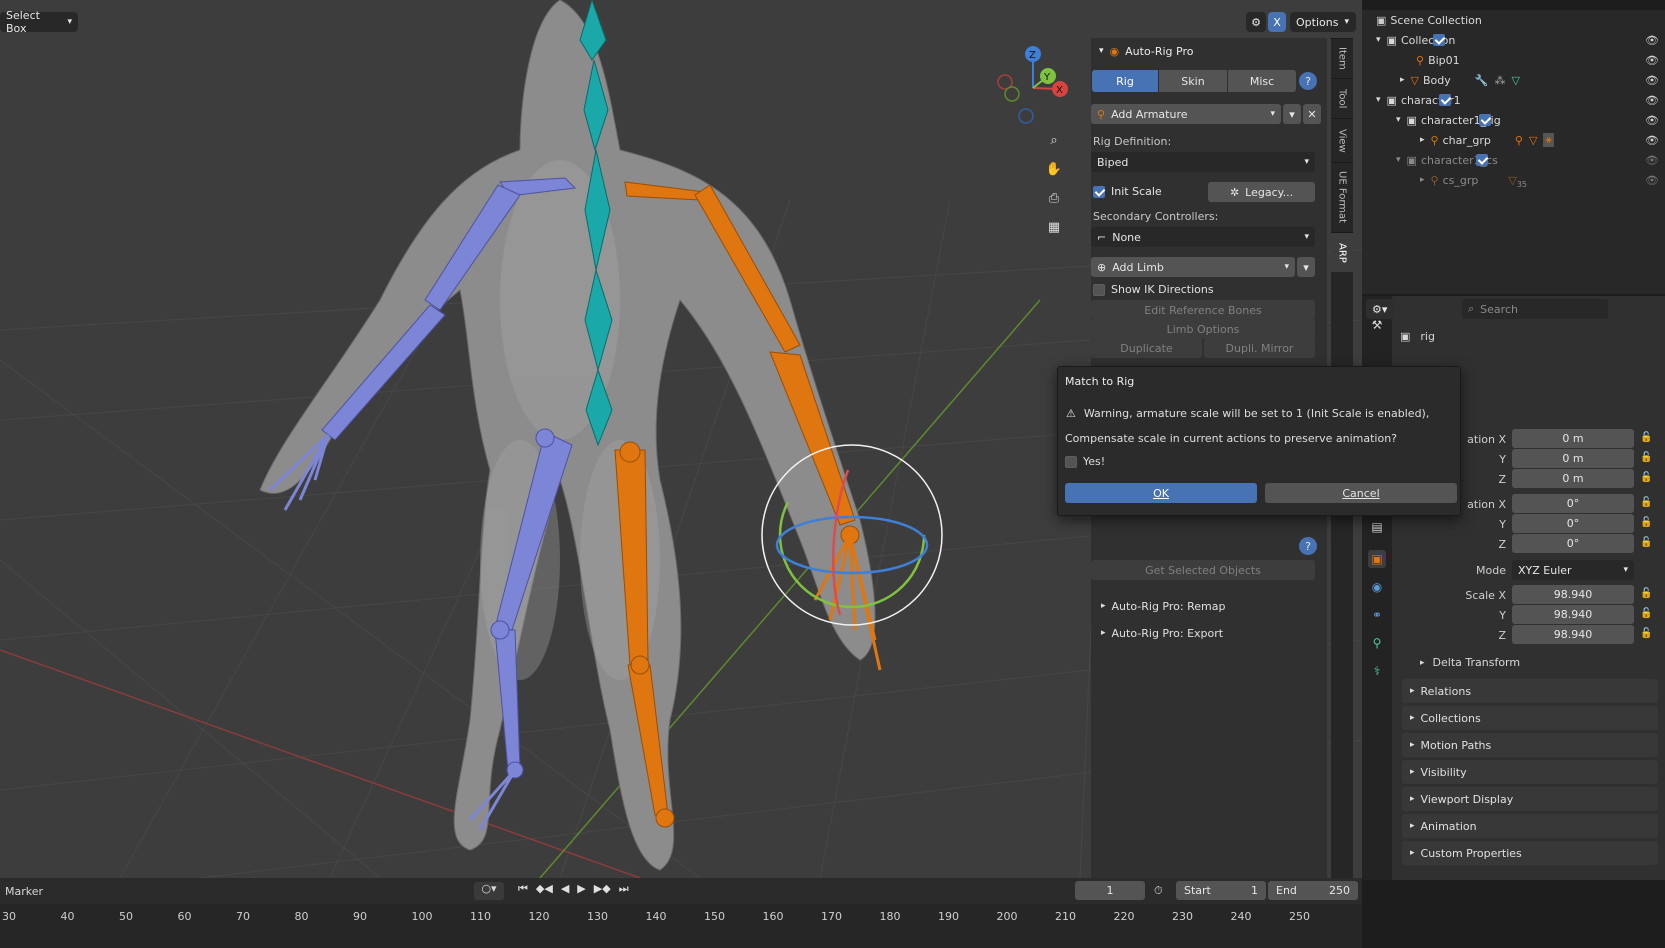  Describe the element at coordinates (1513, 20) in the screenshot. I see `outliner-row-scene-collection: ▣ Scene Collection` at that location.